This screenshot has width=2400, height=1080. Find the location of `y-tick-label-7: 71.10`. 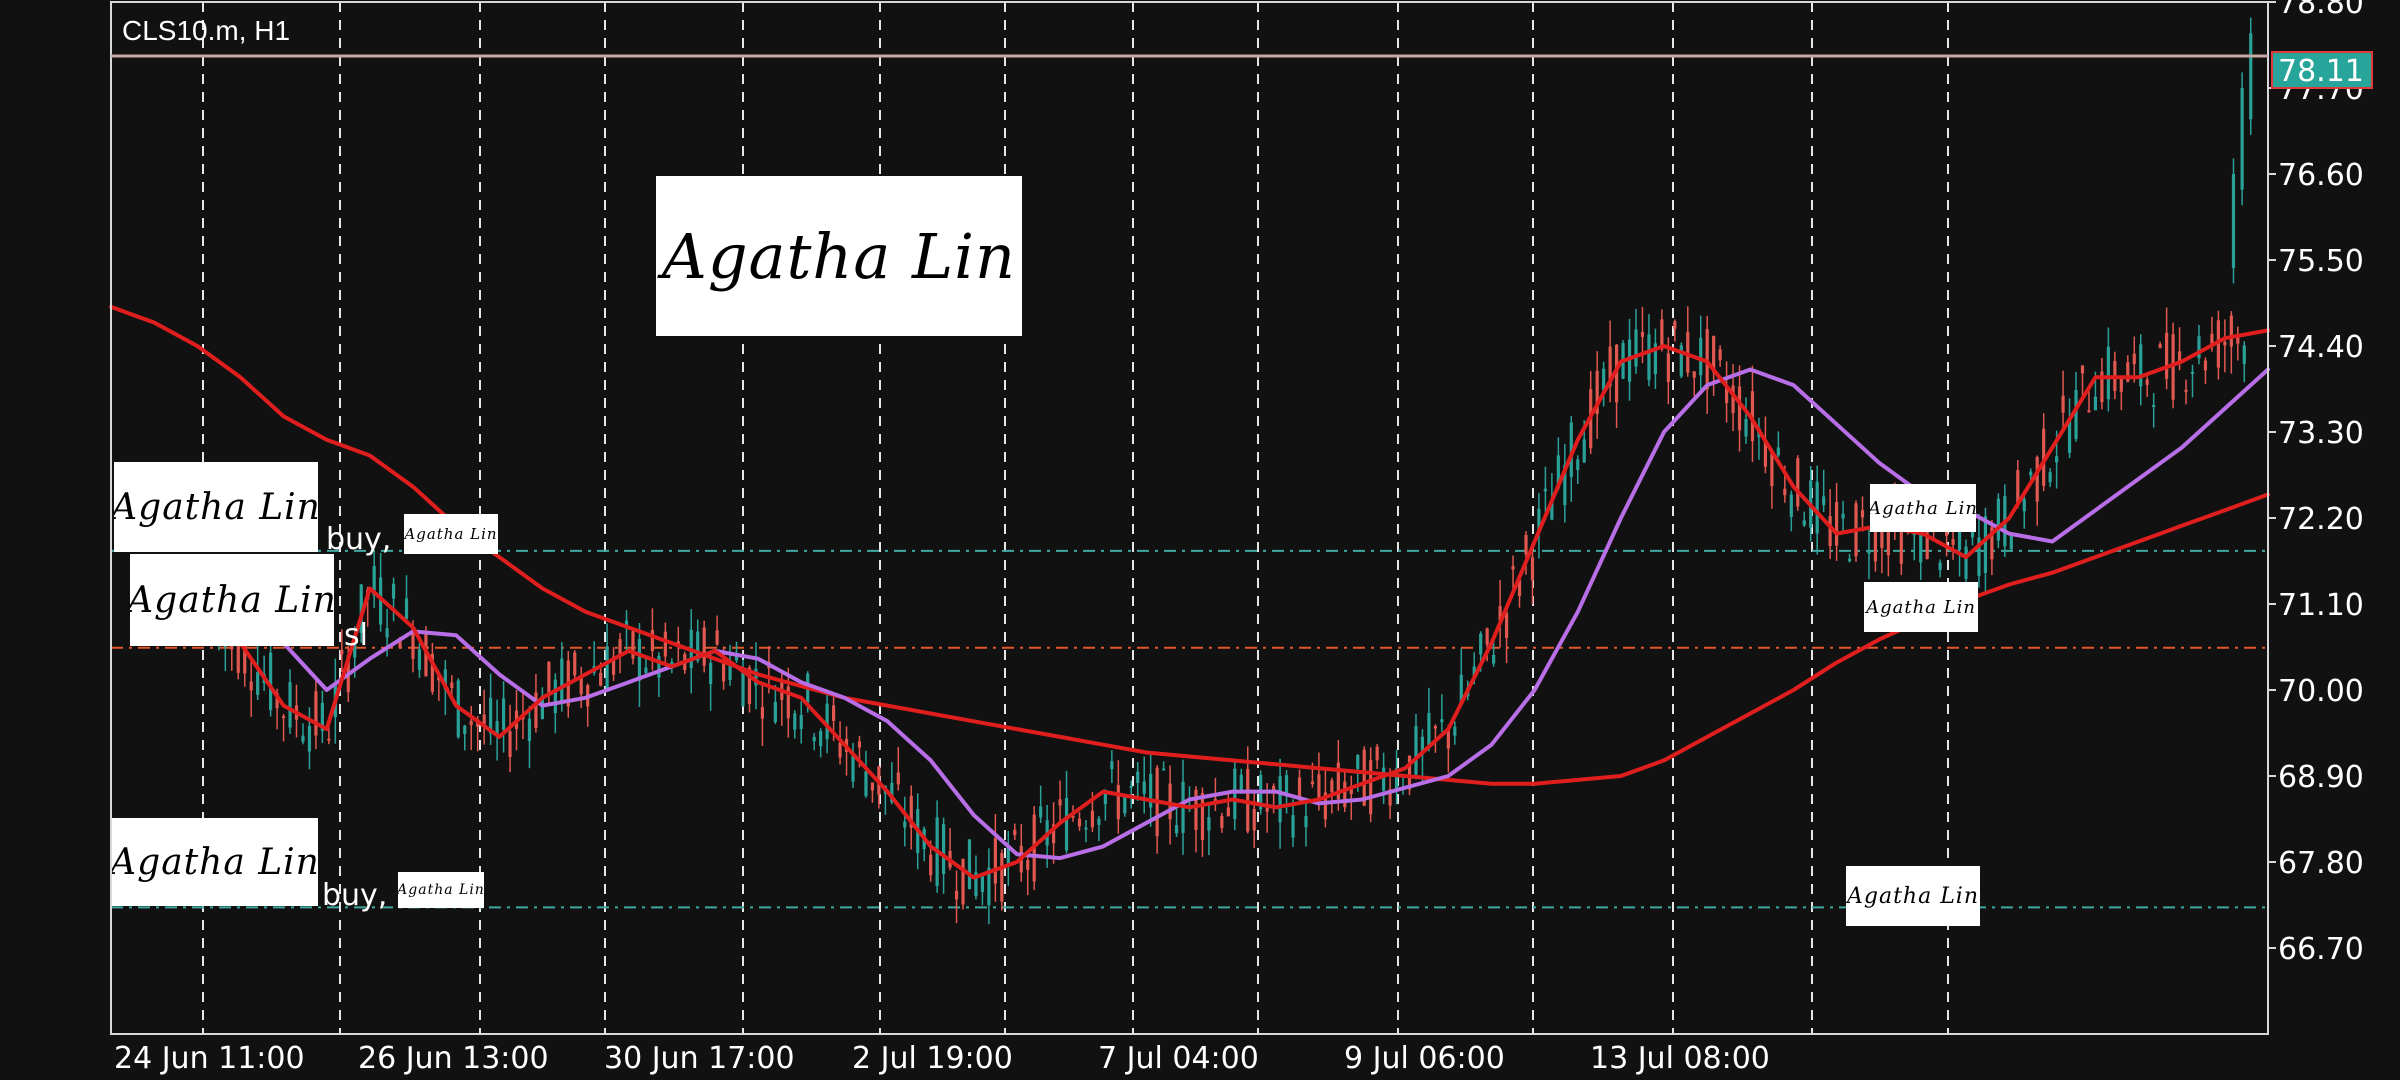

y-tick-label-7: 71.10 is located at coordinates (2321, 605).